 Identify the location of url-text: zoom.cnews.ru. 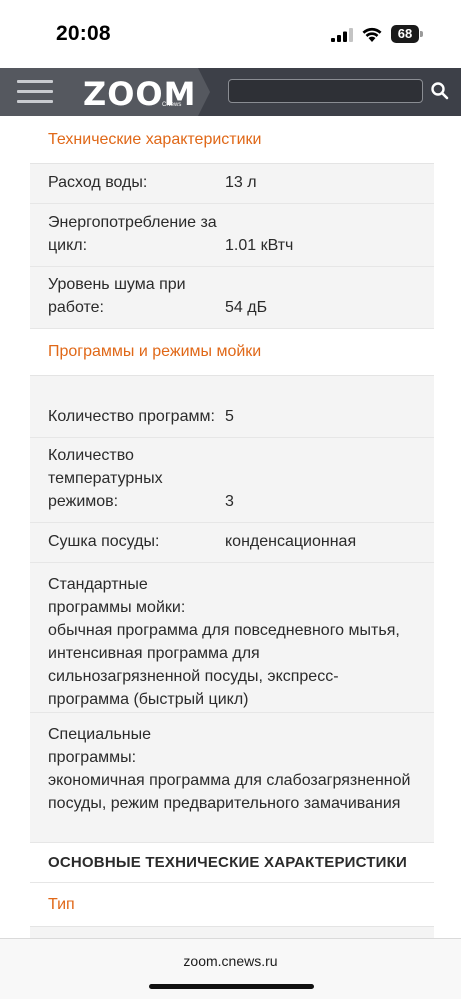
(230, 961).